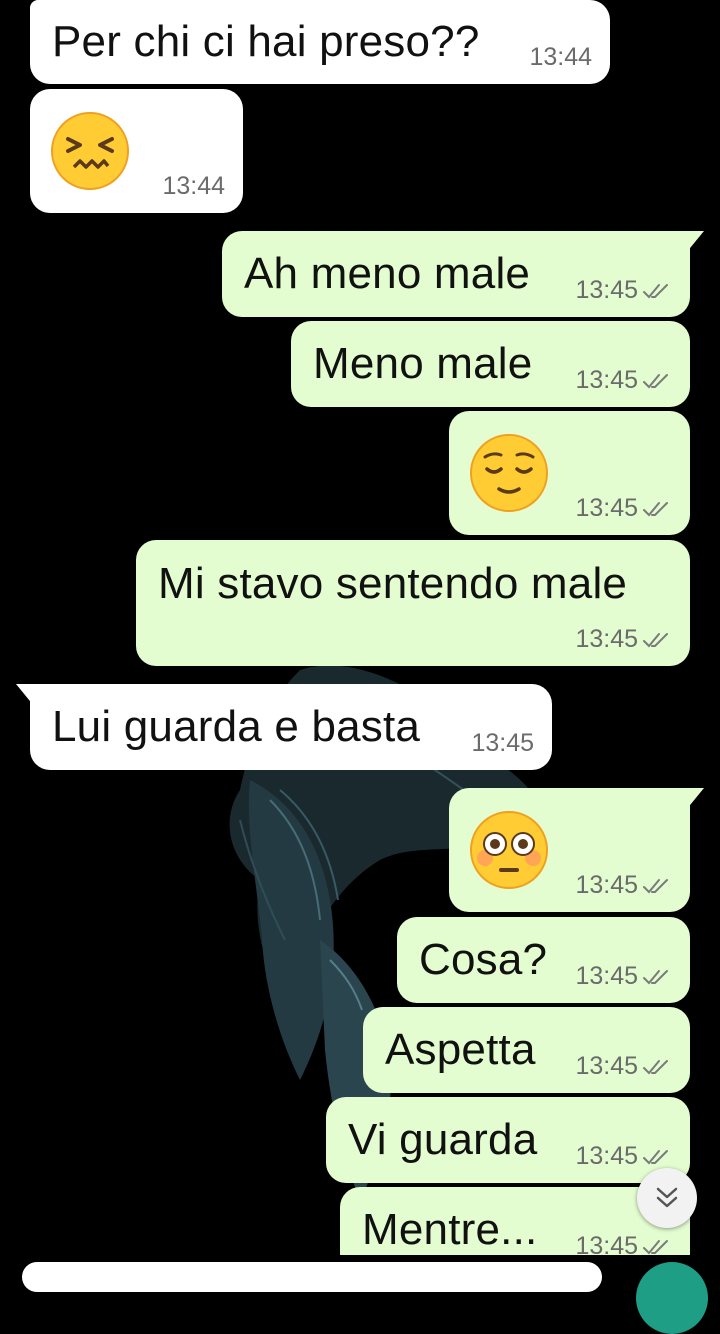  I want to click on mic-button, so click(672, 1298).